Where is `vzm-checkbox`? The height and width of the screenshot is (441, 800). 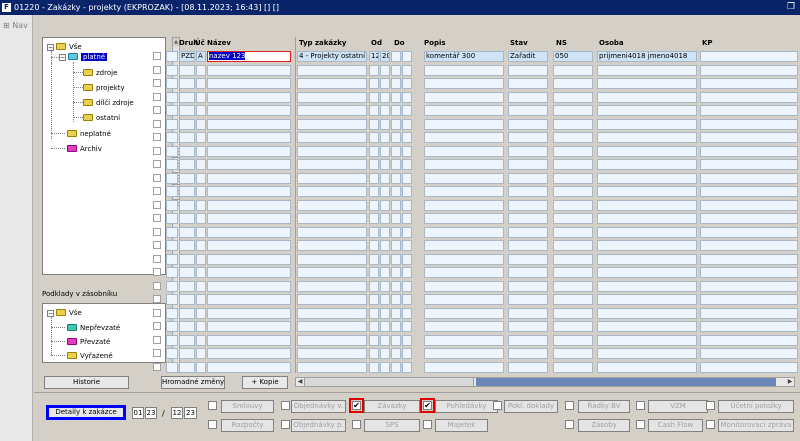
vzm-checkbox is located at coordinates (640, 405).